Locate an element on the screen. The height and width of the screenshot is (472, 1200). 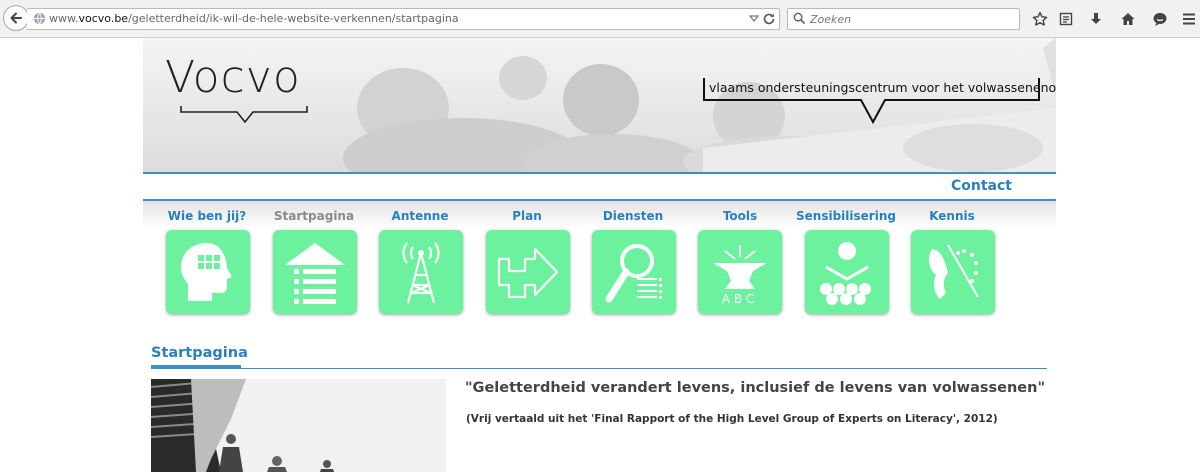
chat-button is located at coordinates (1160, 19).